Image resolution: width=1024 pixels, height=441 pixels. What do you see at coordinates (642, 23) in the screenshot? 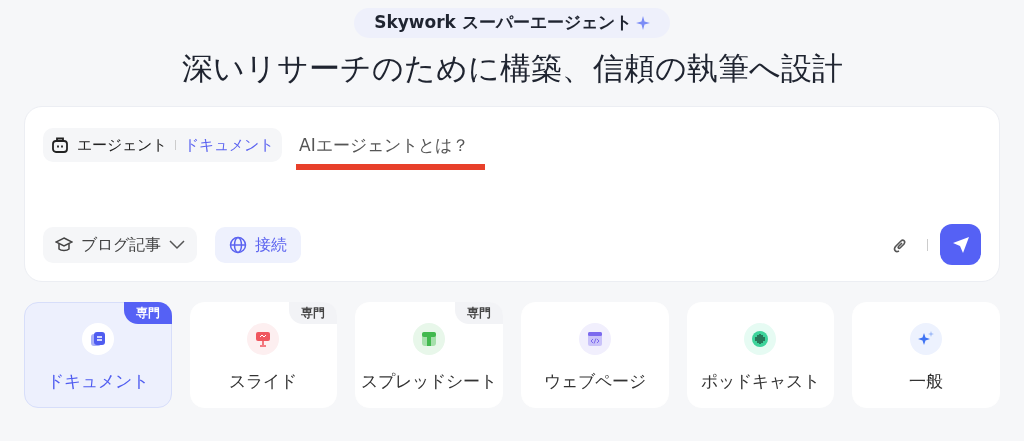
I see `sparkle-icon` at bounding box center [642, 23].